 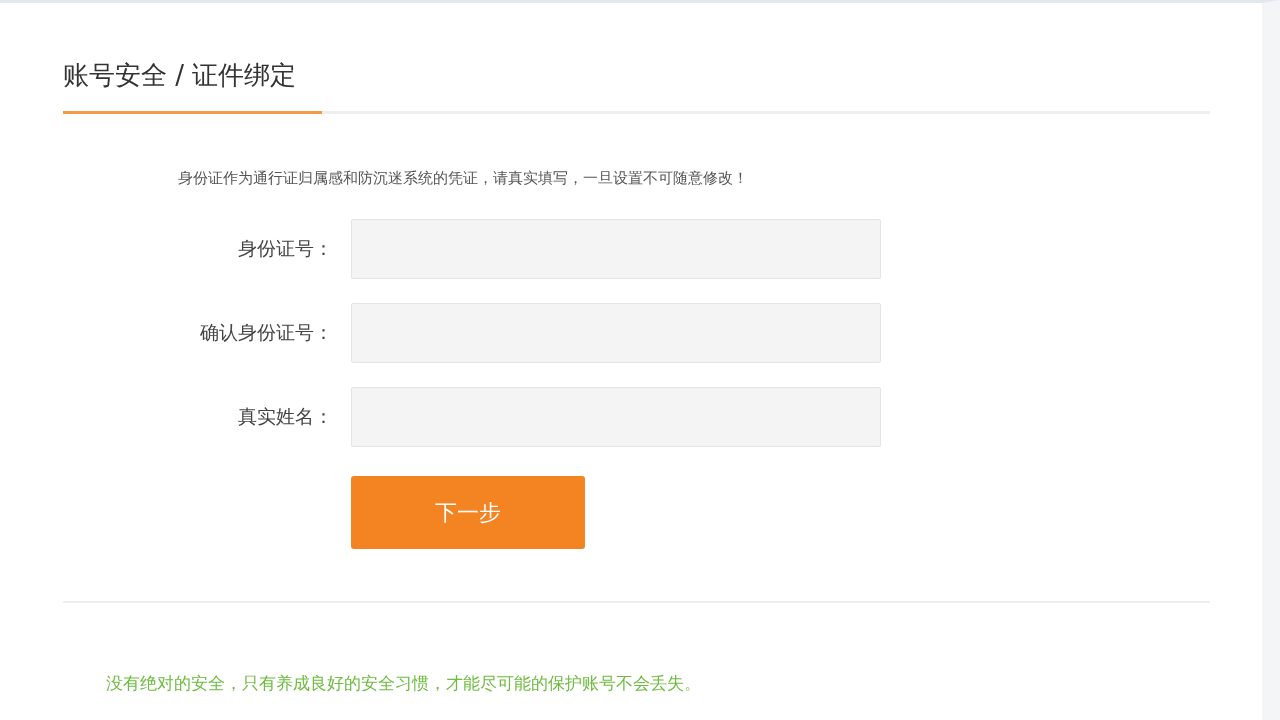 What do you see at coordinates (404, 683) in the screenshot?
I see `tip-text: 没有绝对的安全，只有养成良好的安全习惯，才能尽可能的保护账号不会丢失。` at bounding box center [404, 683].